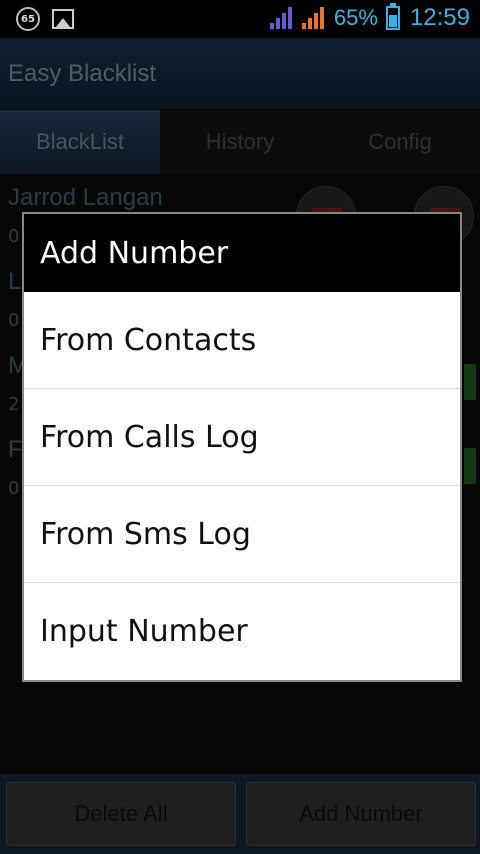 The width and height of the screenshot is (480, 854). Describe the element at coordinates (242, 534) in the screenshot. I see `option-from-sms-log: From Sms Log` at that location.